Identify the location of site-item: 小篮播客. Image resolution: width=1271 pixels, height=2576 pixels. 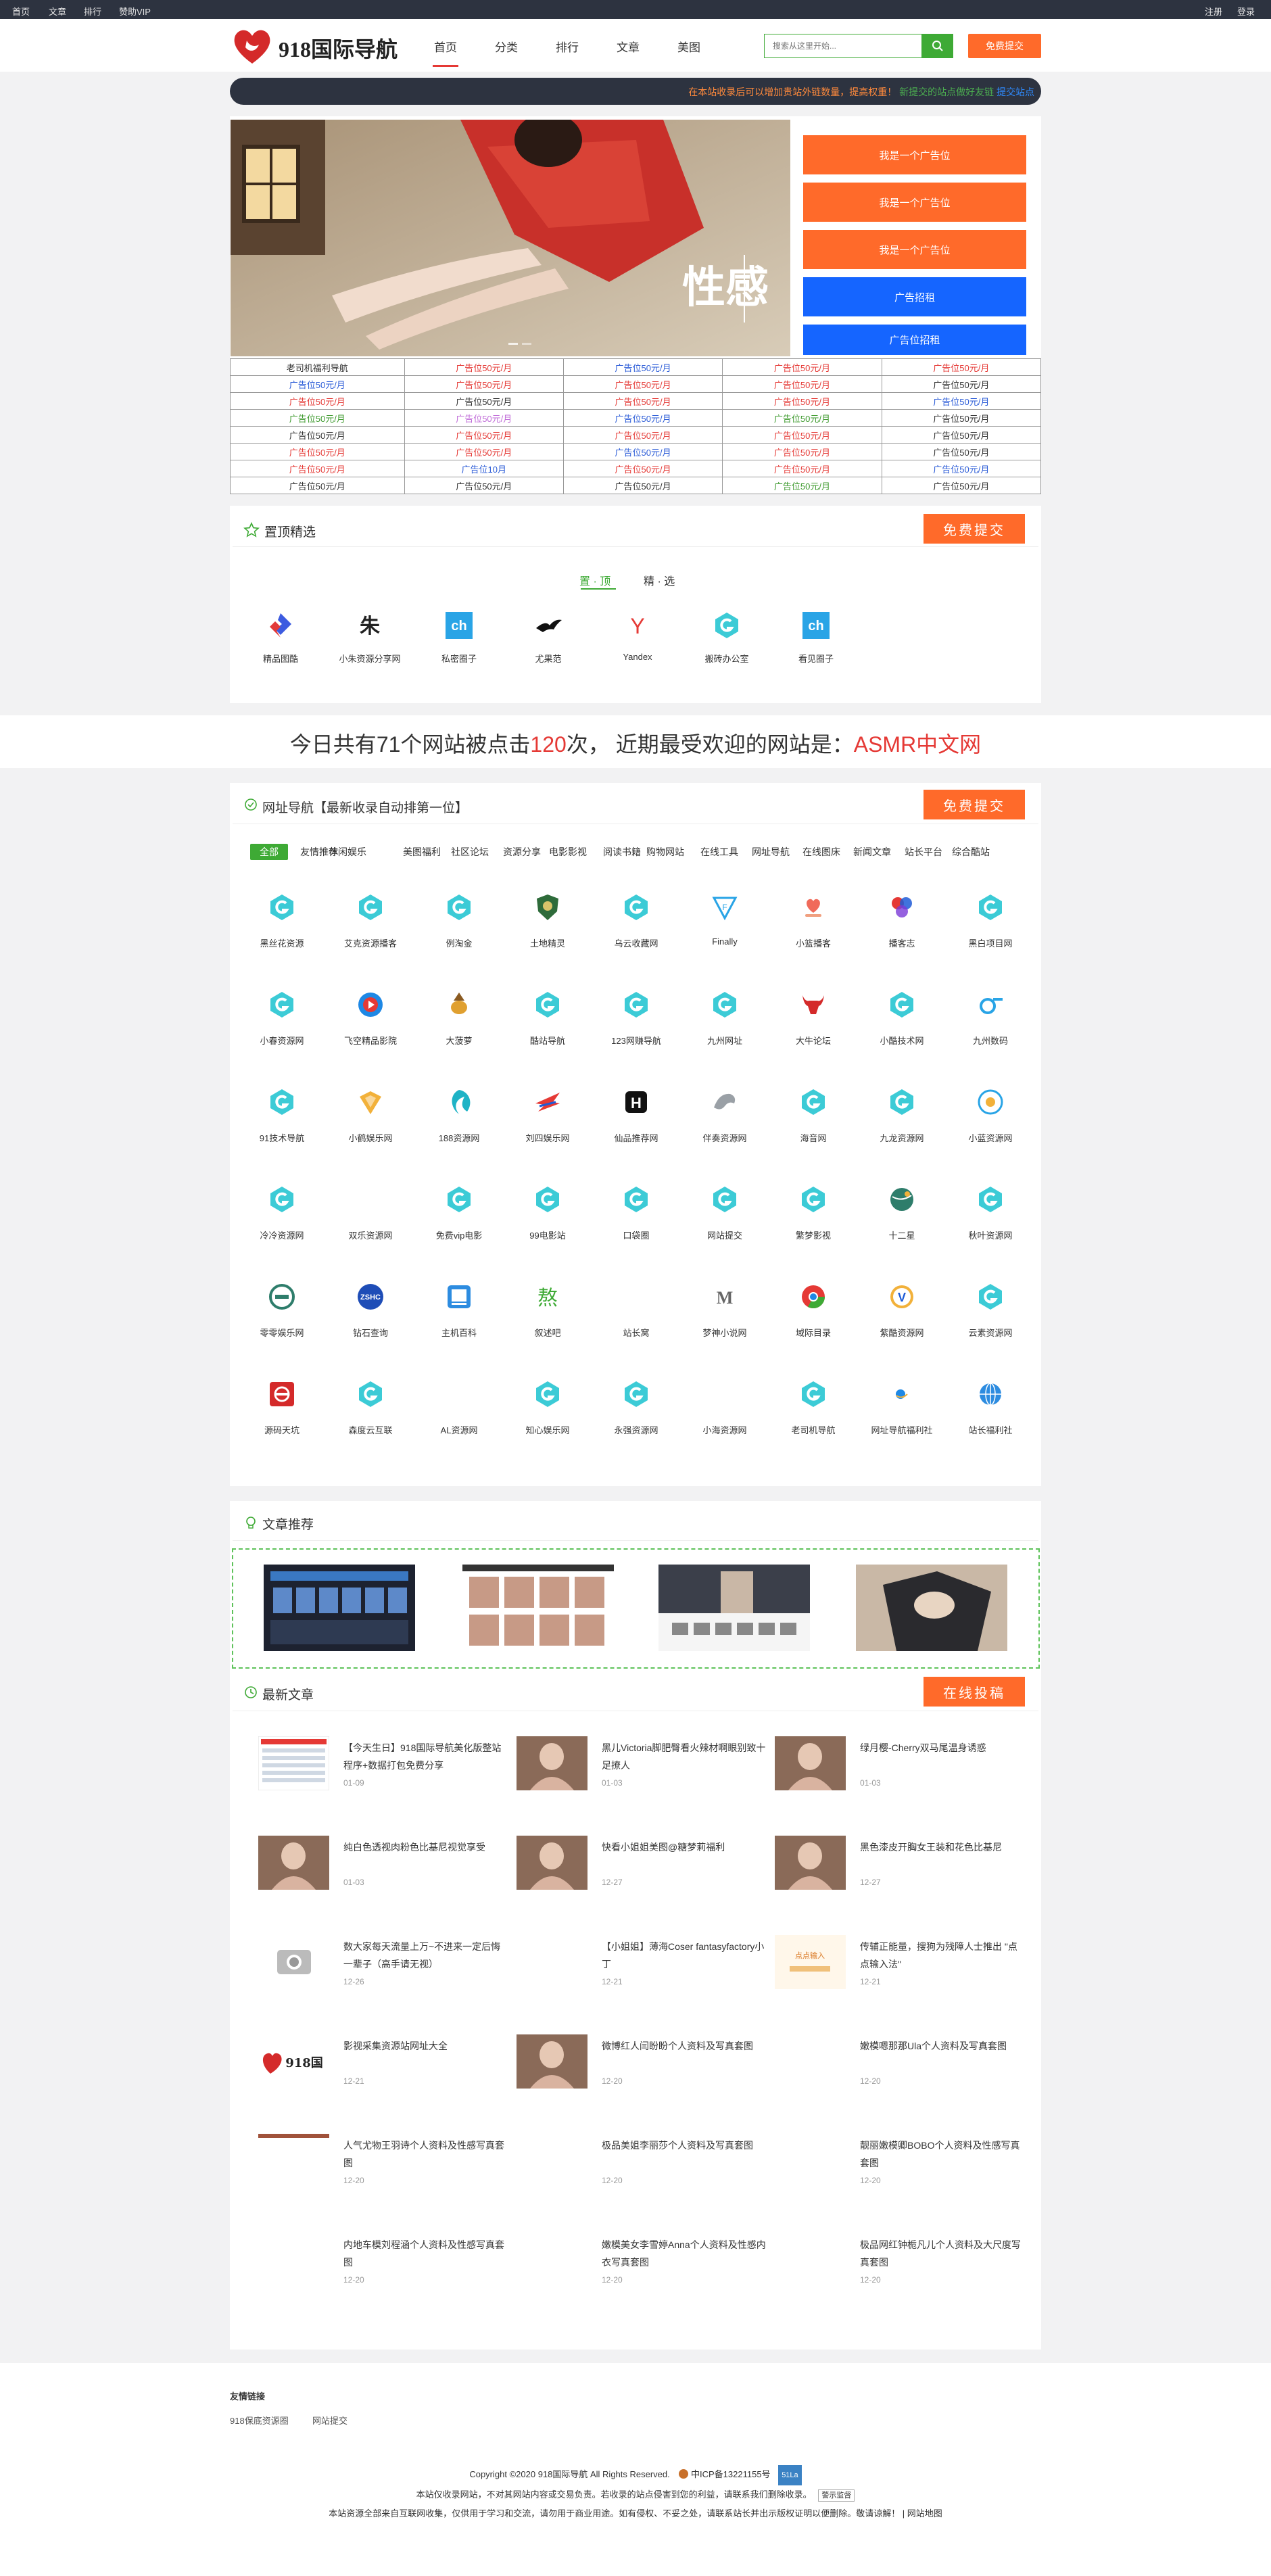
(813, 934).